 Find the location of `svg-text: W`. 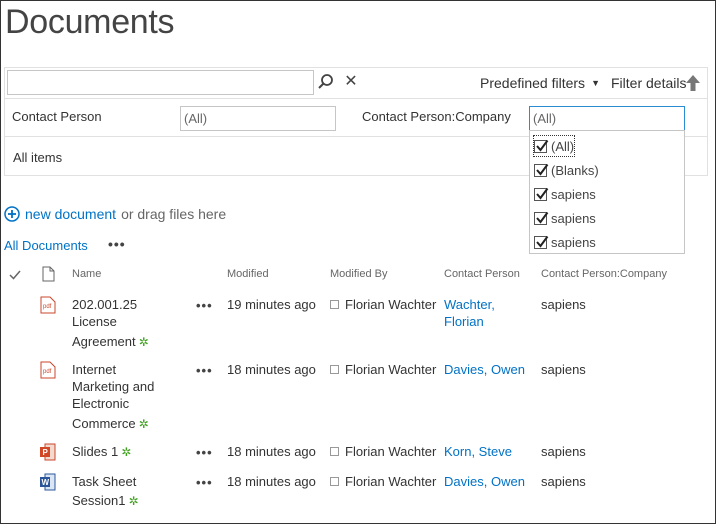

svg-text: W is located at coordinates (46, 482).